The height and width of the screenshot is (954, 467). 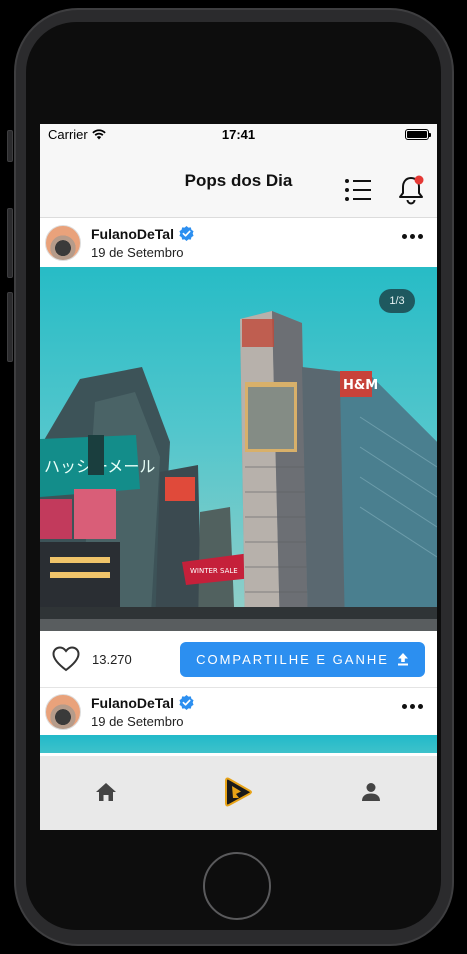 I want to click on list-icon, so click(x=358, y=190).